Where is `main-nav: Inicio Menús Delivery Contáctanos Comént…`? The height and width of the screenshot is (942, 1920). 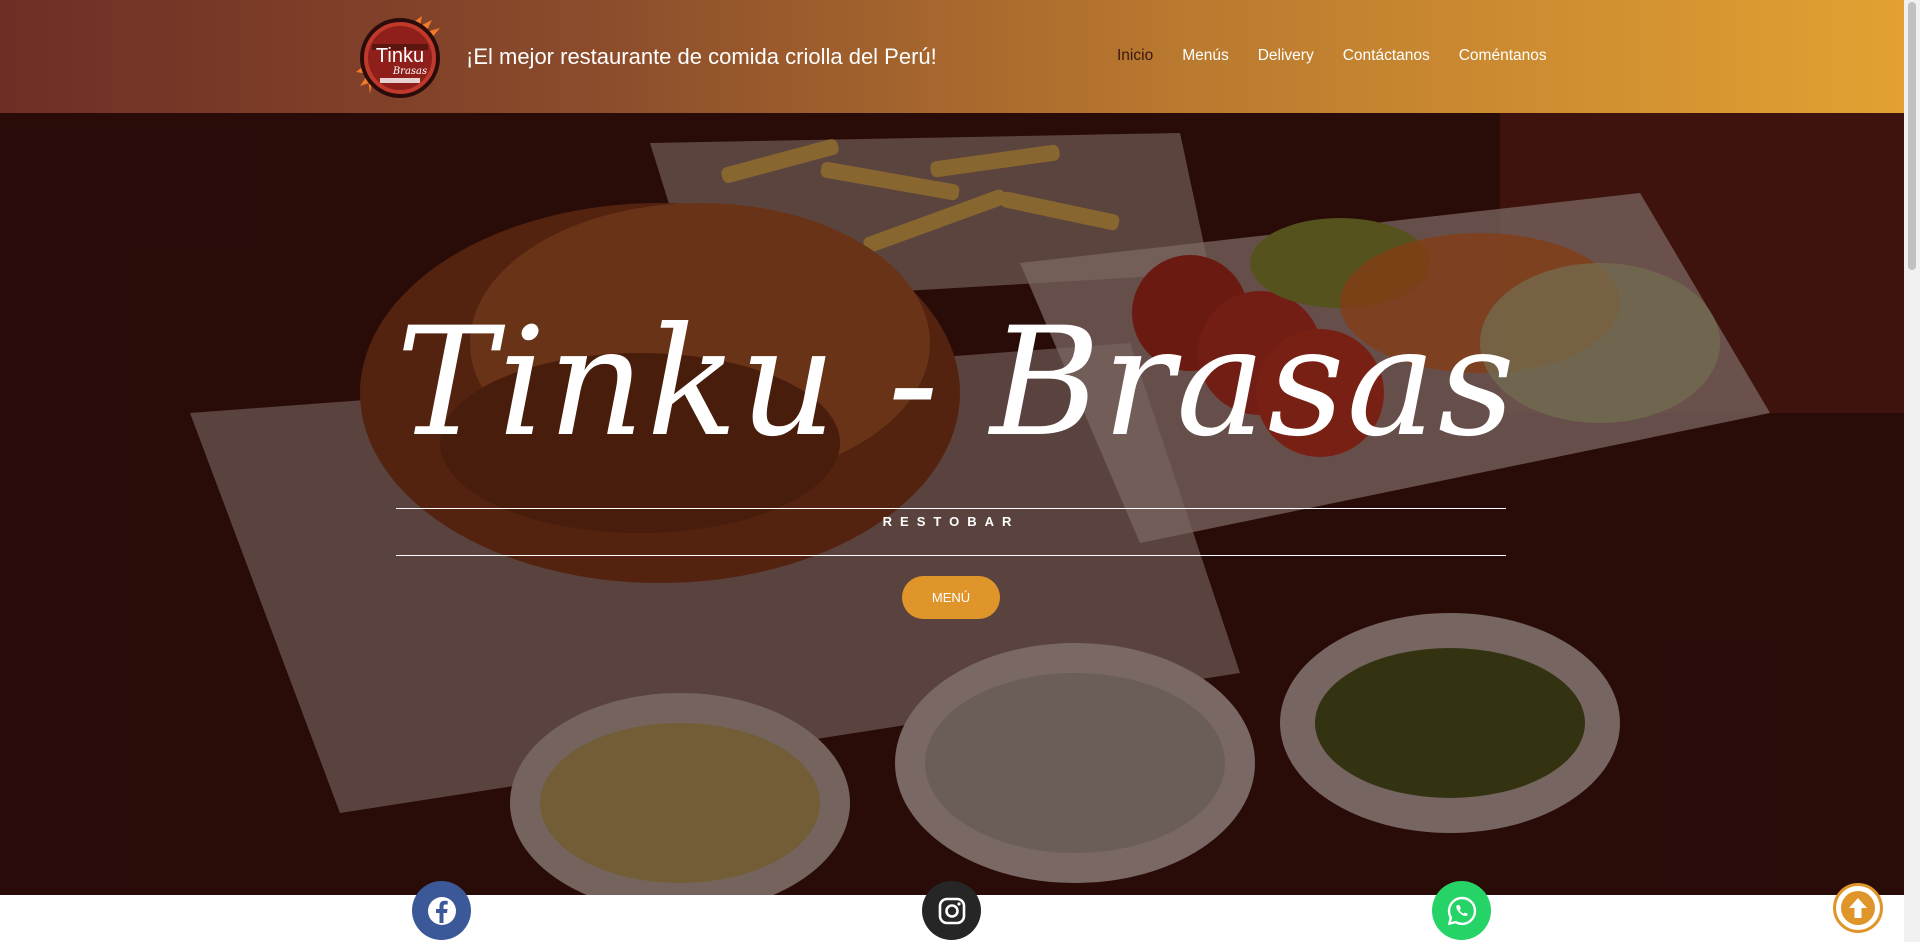 main-nav: Inicio Menús Delivery Contáctanos Comént… is located at coordinates (1346, 56).